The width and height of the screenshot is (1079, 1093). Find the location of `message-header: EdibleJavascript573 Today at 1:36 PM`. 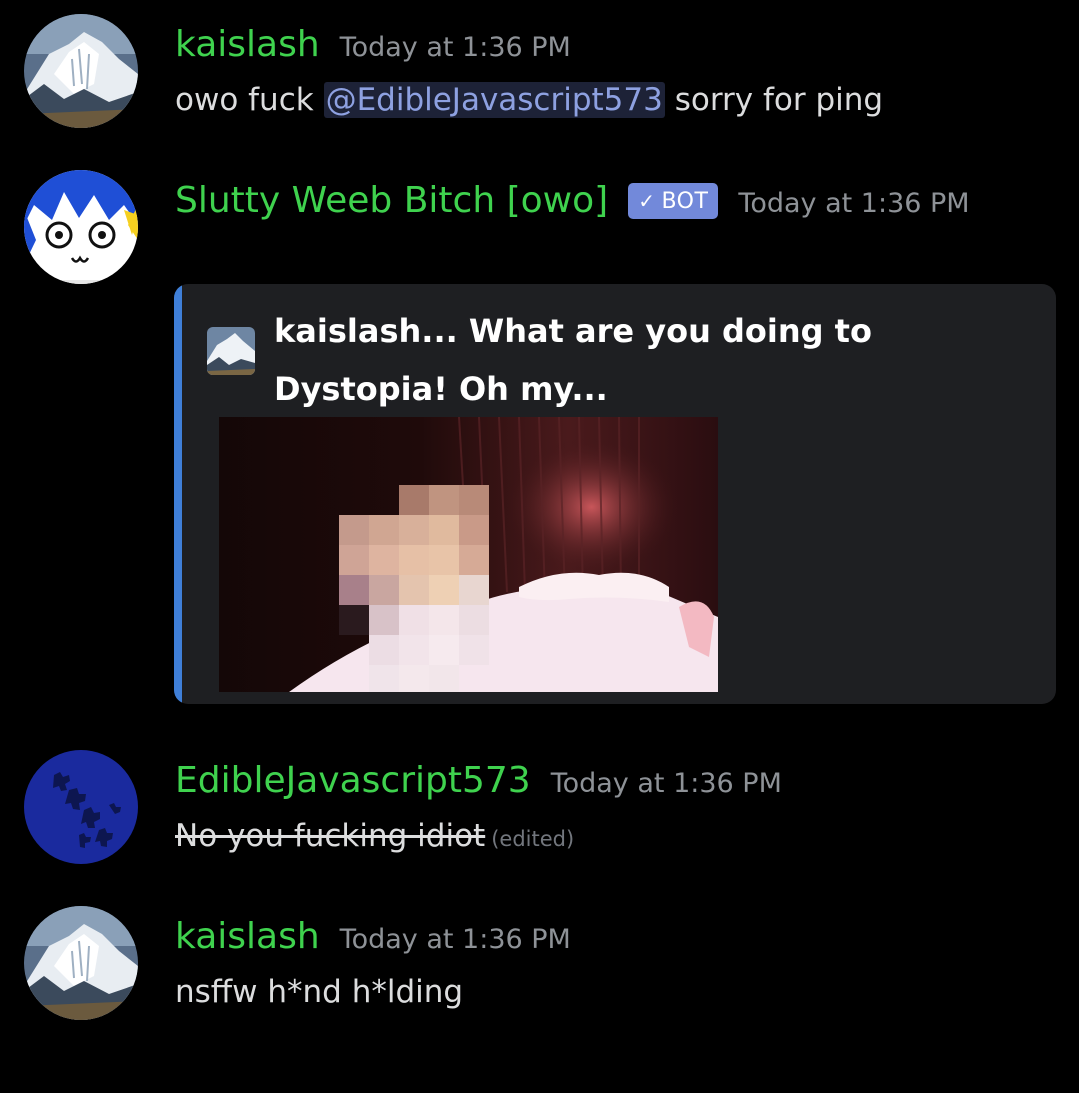

message-header: EdibleJavascript573 Today at 1:36 PM is located at coordinates (478, 780).